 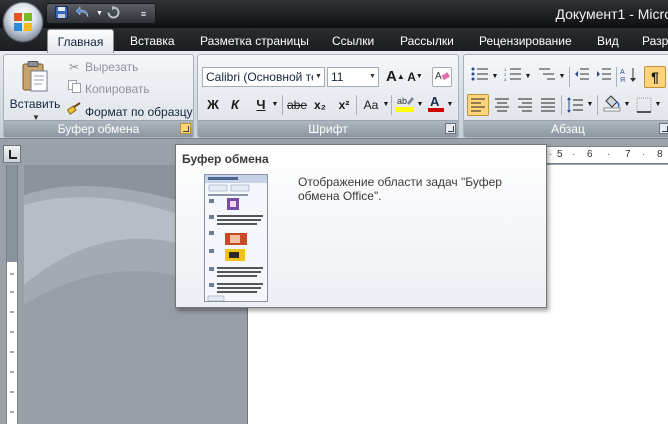 I want to click on bullets-dropdown-icon: ▼, so click(x=495, y=77).